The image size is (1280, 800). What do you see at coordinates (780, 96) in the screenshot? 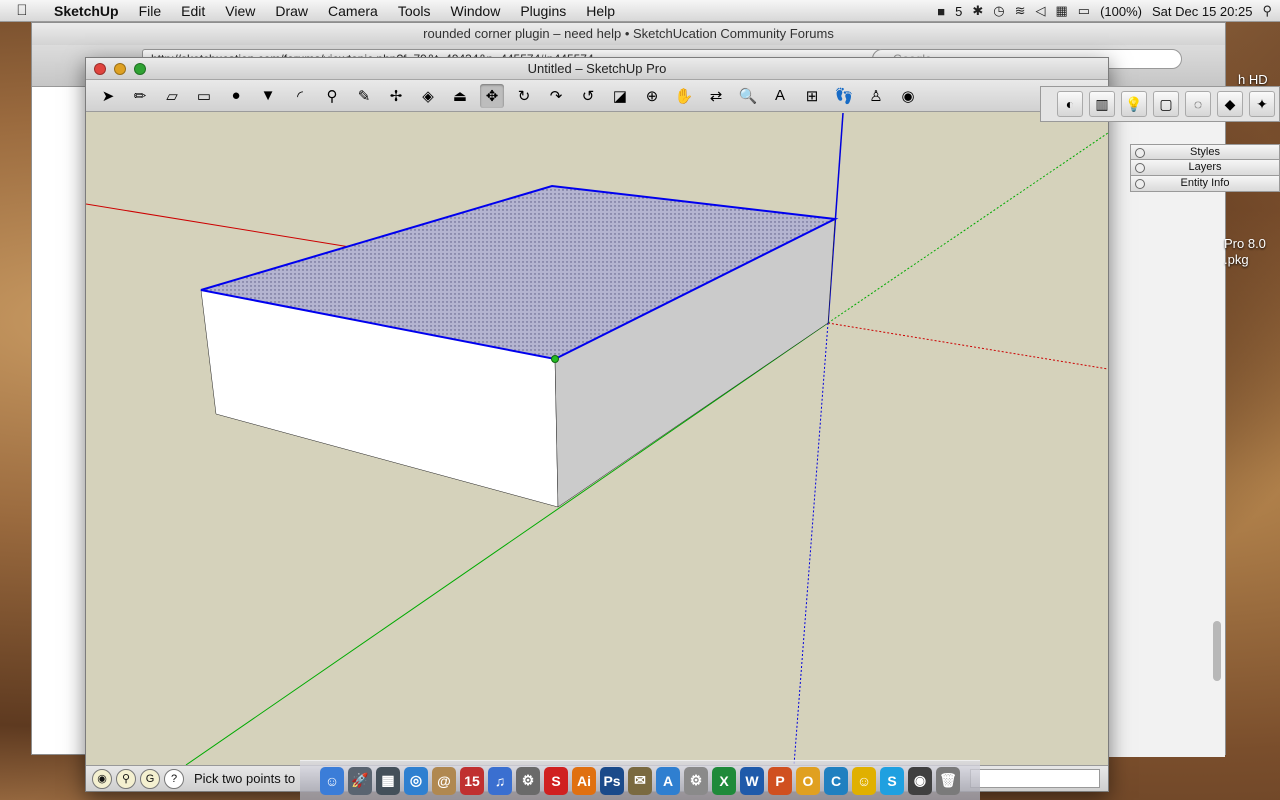
I see `text-tool-icon: A` at bounding box center [780, 96].